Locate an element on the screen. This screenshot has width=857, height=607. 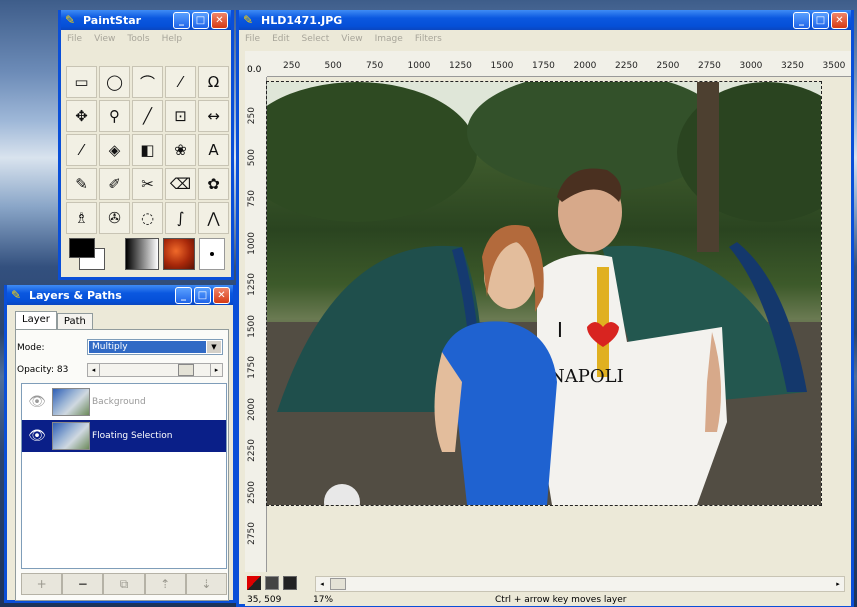
toolbox-titlebar: ✎ PaintStar _ □ ✕ is located at coordinates (146, 20).